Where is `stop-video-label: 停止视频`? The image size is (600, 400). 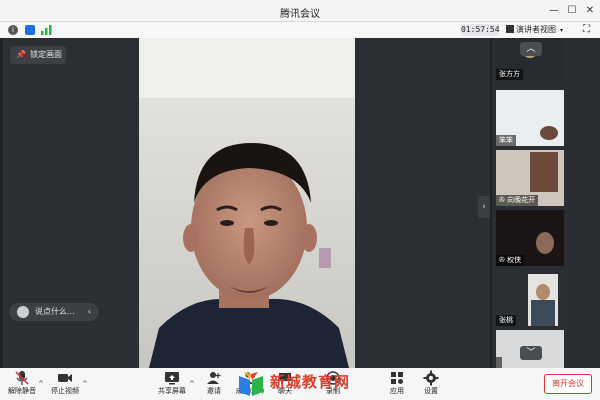
stop-video-label: 停止视频 is located at coordinates (65, 391).